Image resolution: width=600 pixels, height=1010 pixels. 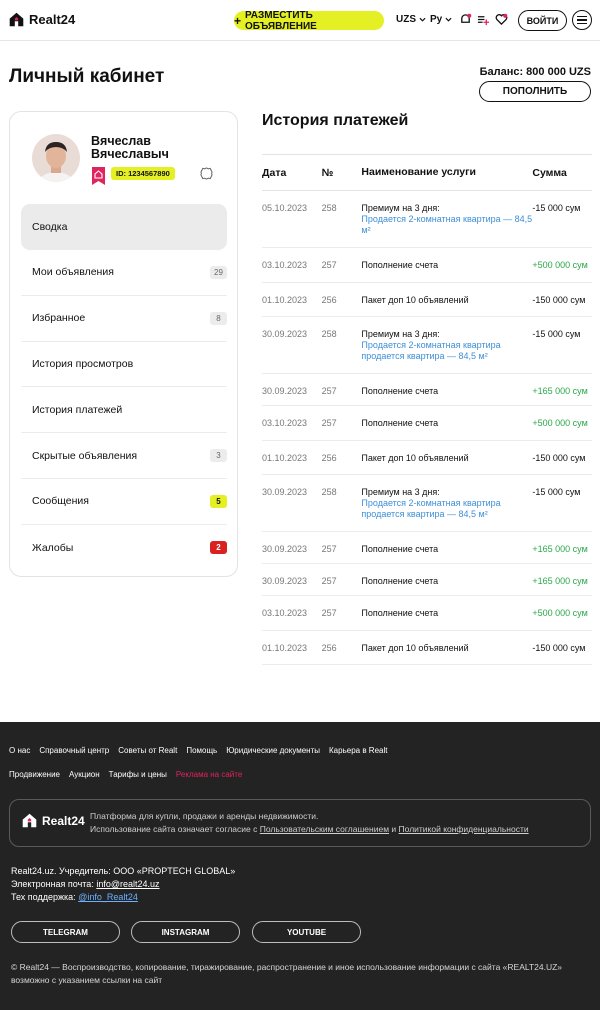 I want to click on footer-logo: Realt24, so click(x=53, y=820).